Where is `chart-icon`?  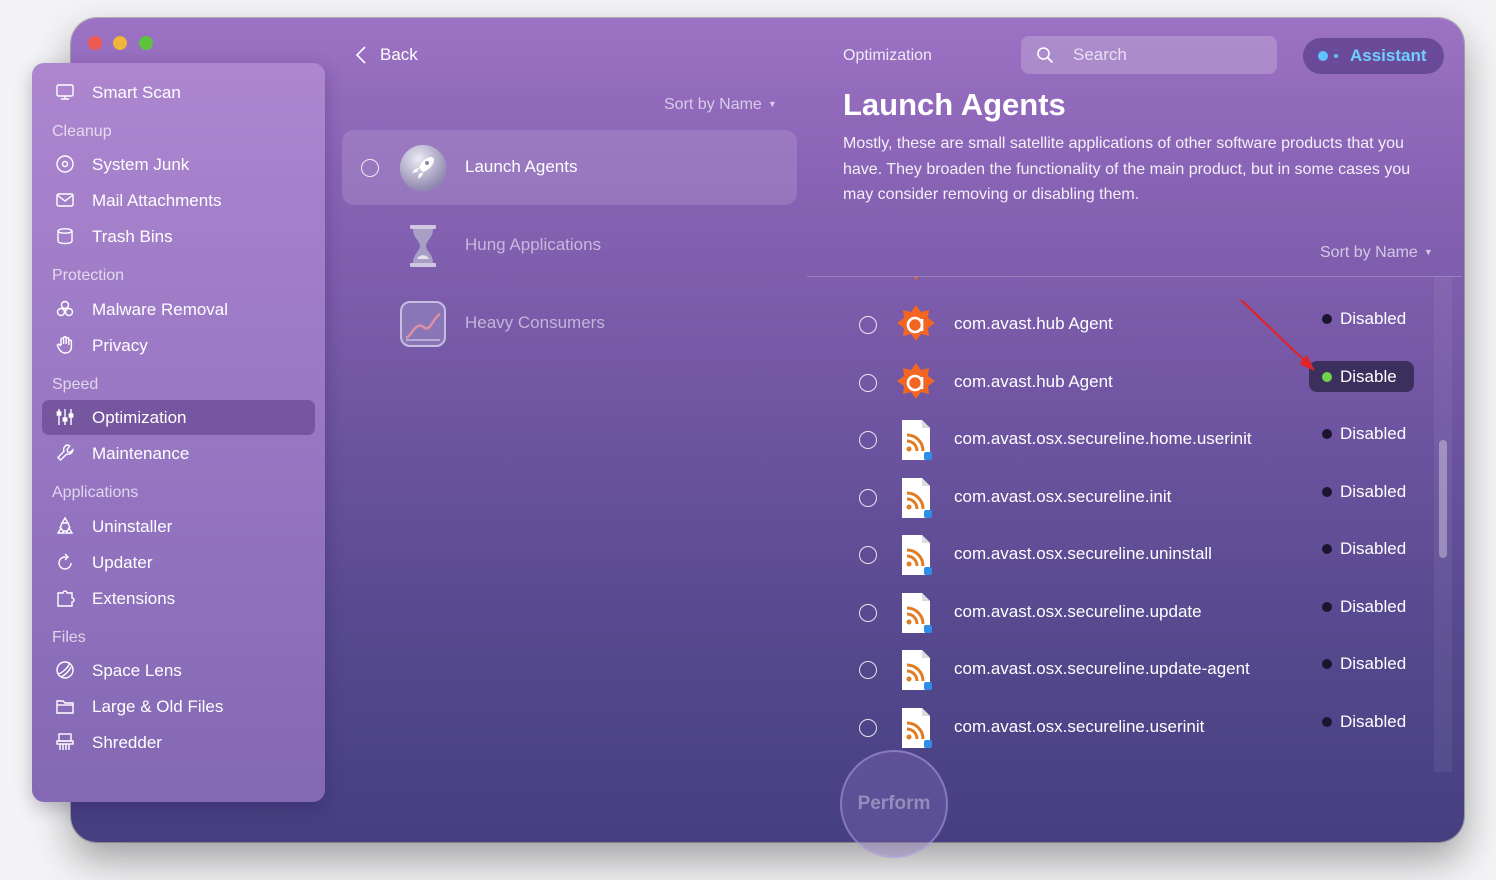 chart-icon is located at coordinates (423, 324).